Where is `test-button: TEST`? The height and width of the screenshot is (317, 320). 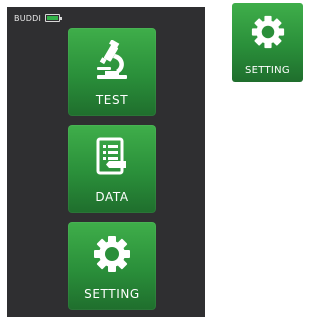 test-button: TEST is located at coordinates (112, 72).